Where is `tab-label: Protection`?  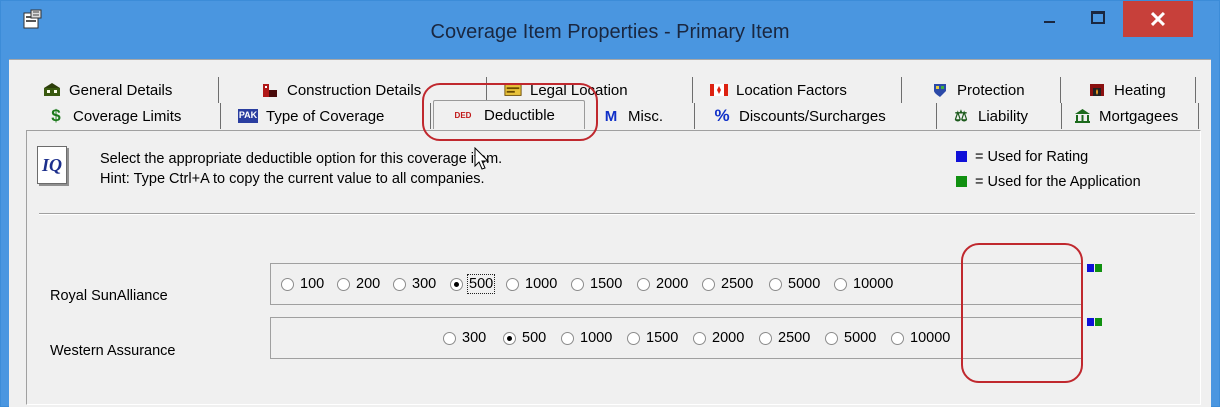 tab-label: Protection is located at coordinates (991, 90).